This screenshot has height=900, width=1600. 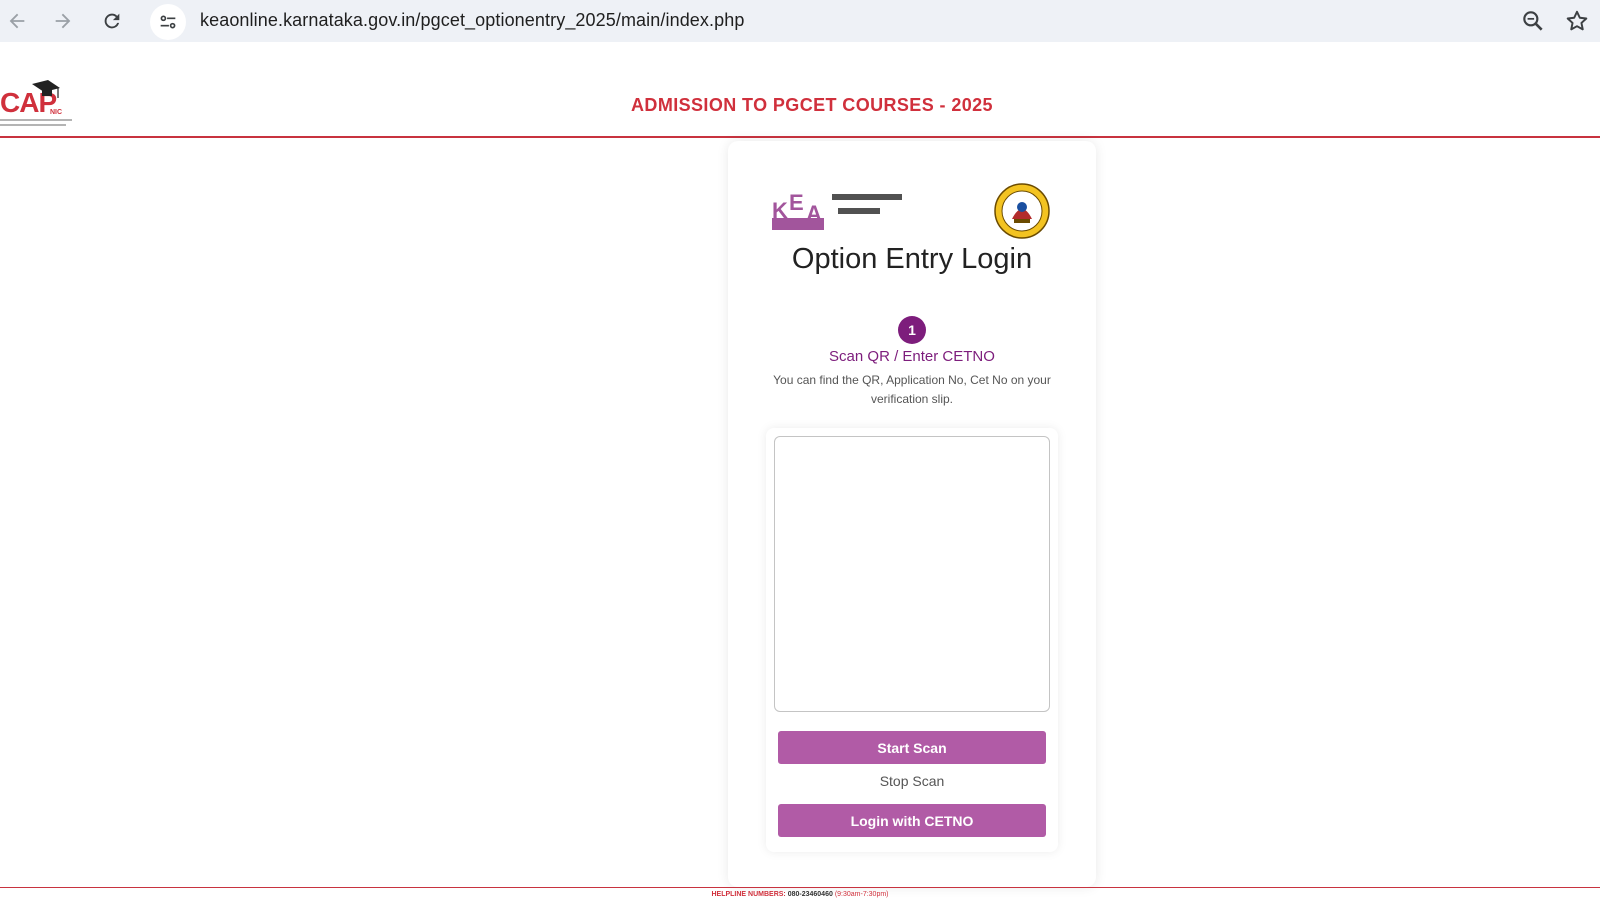 I want to click on back-button, so click(x=17, y=21).